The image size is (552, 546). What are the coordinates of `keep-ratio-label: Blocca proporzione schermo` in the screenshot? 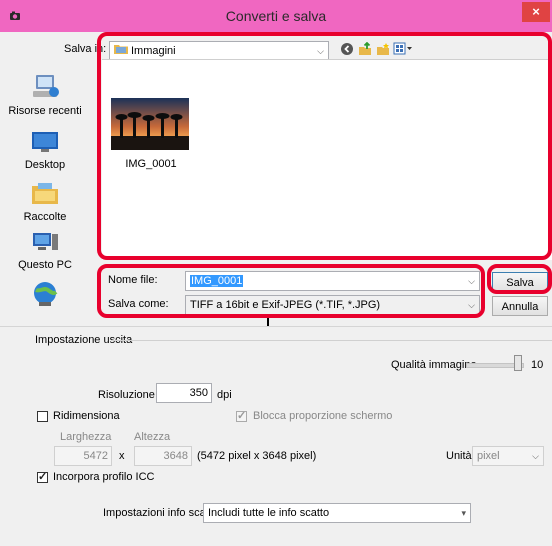 It's located at (323, 416).